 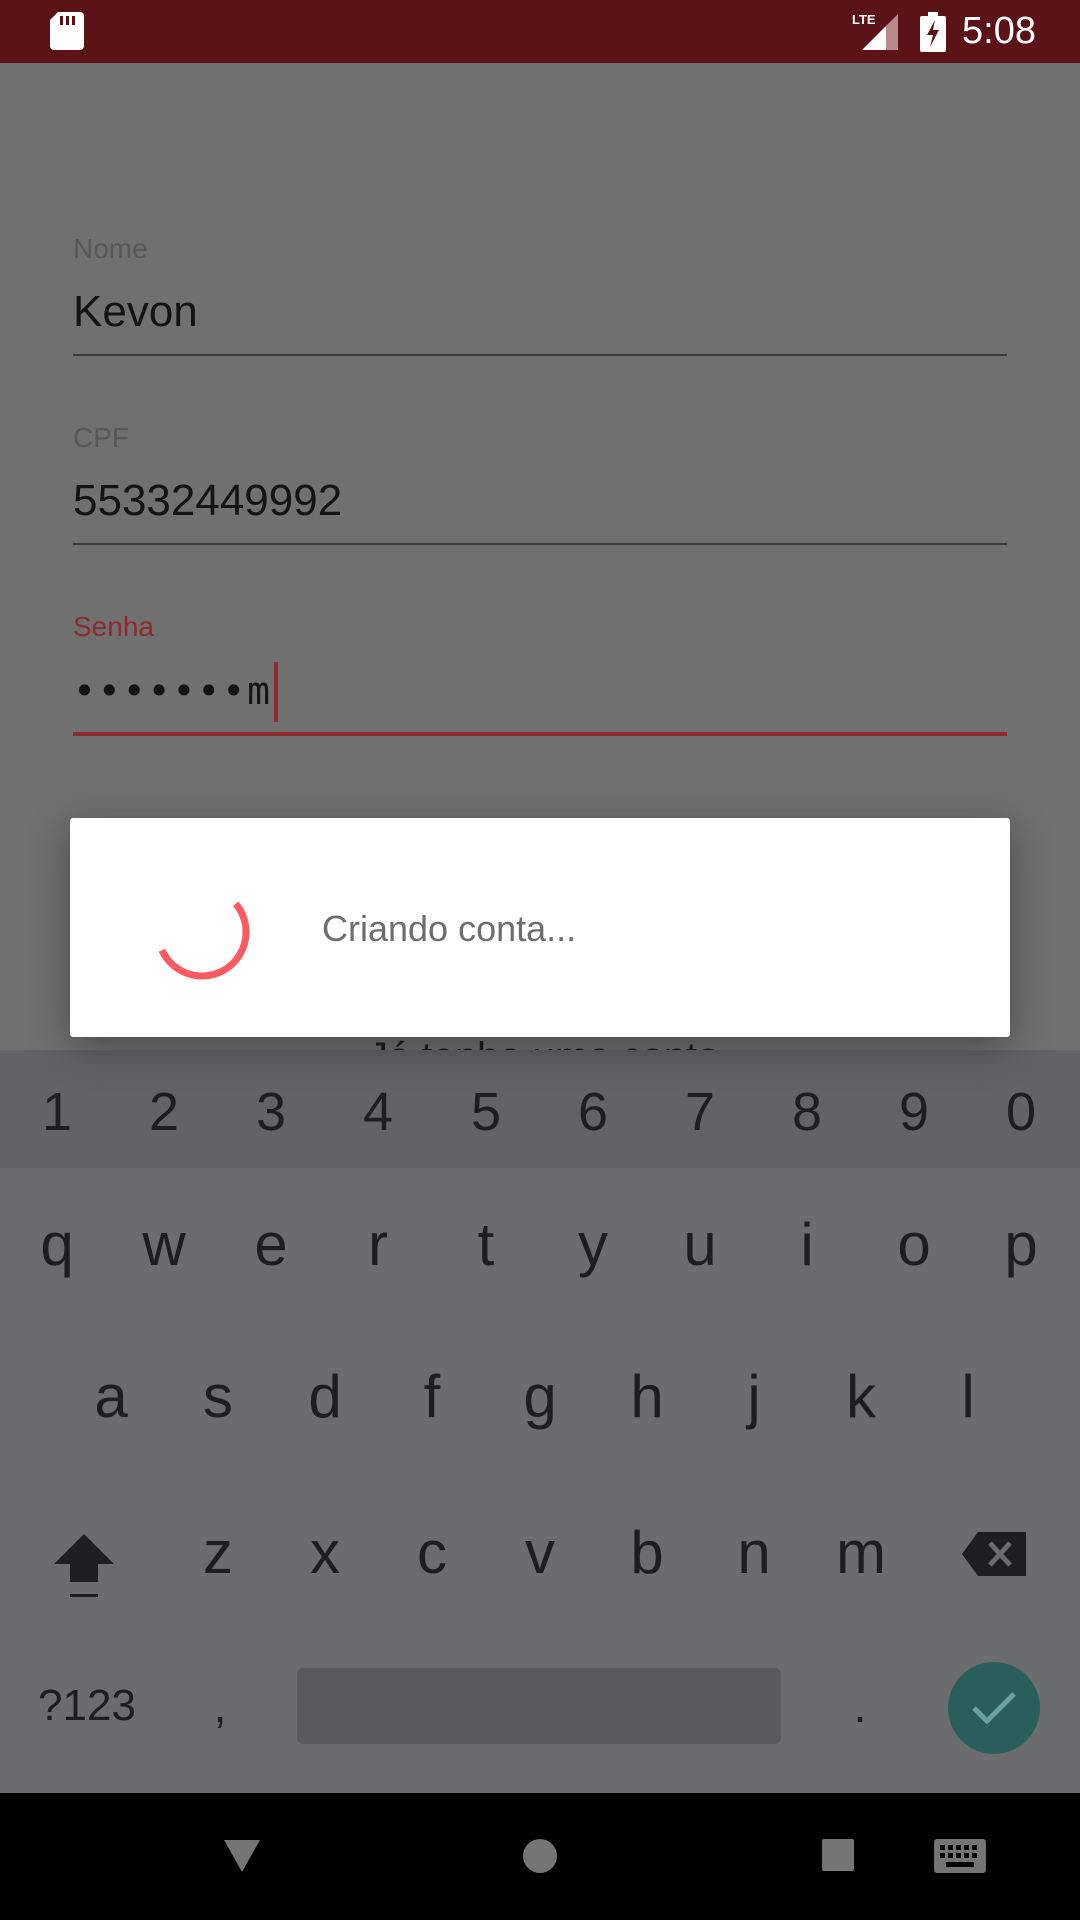 What do you see at coordinates (860, 1706) in the screenshot?
I see `period-key: .` at bounding box center [860, 1706].